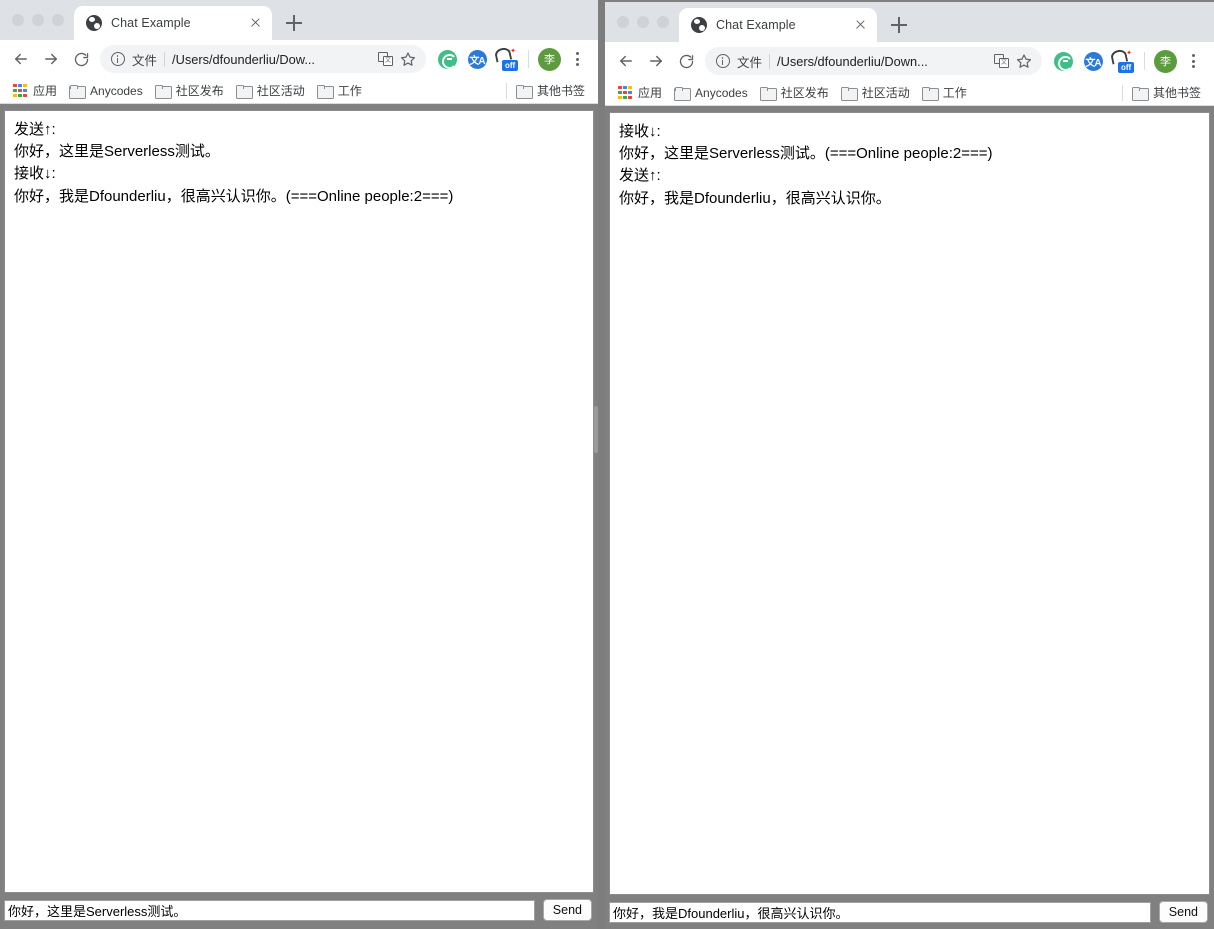 This screenshot has height=929, width=1214. Describe the element at coordinates (755, 198) in the screenshot. I see `chat-line: 你好，我是Dfounderliu，很高兴认识你。` at that location.